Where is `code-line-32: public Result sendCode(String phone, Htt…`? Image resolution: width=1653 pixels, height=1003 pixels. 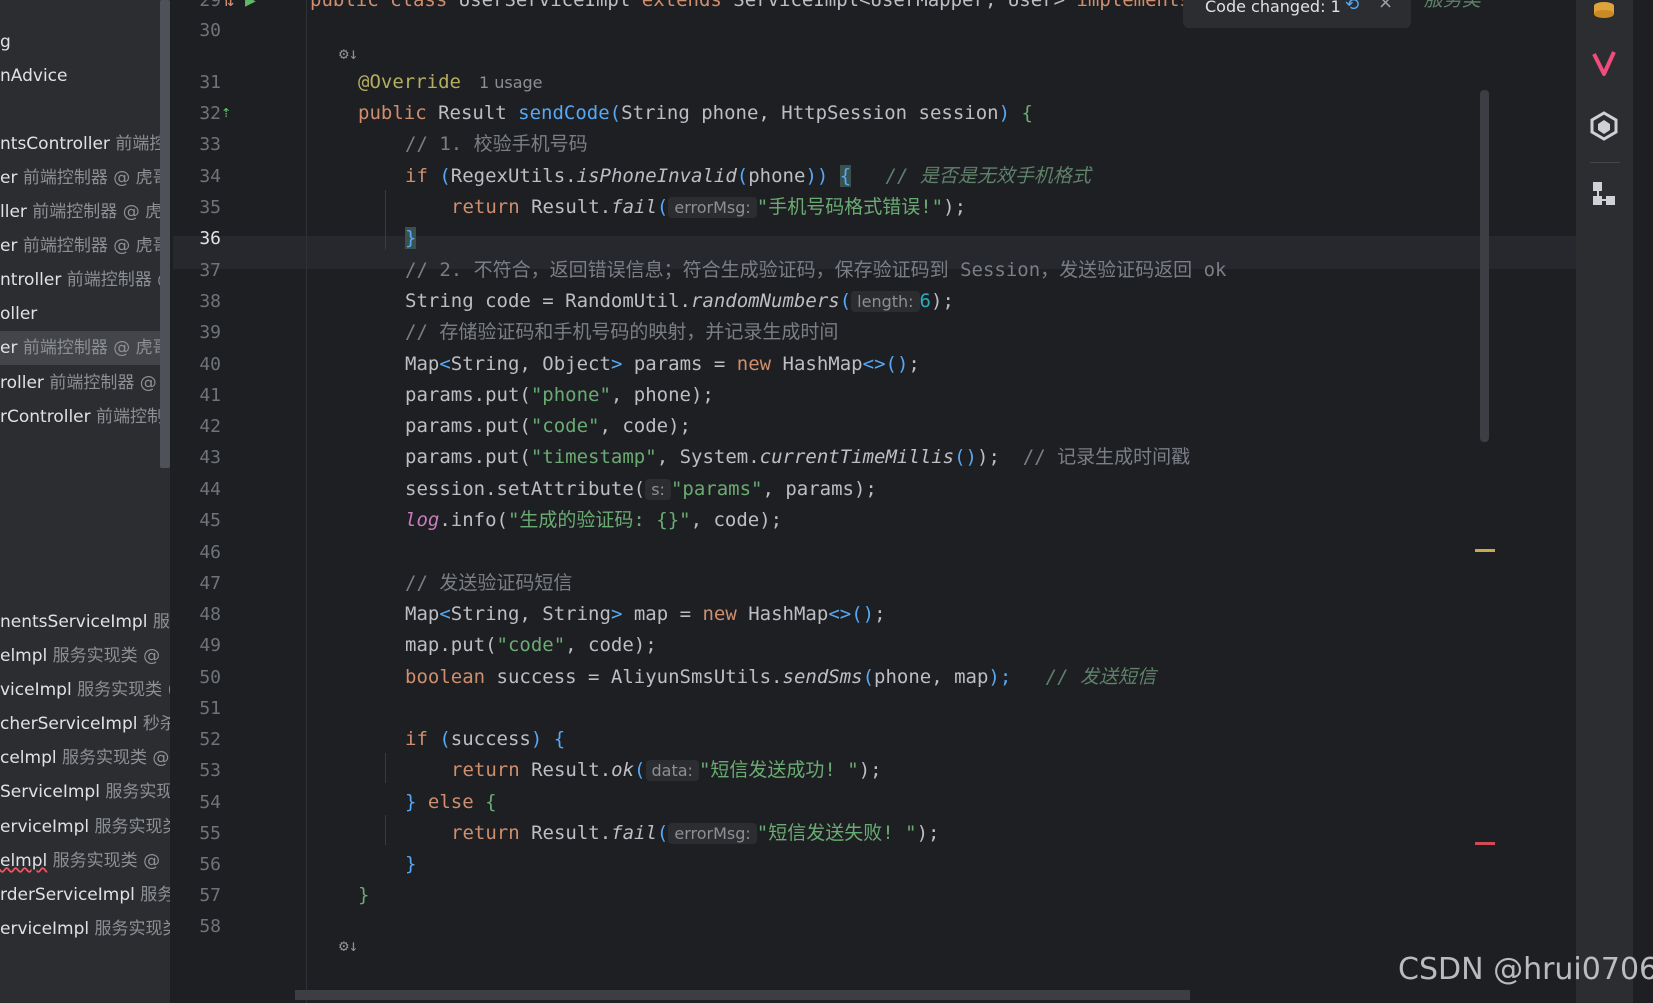
code-line-32: public Result sendCode(String phone, Htt… is located at coordinates (967, 113).